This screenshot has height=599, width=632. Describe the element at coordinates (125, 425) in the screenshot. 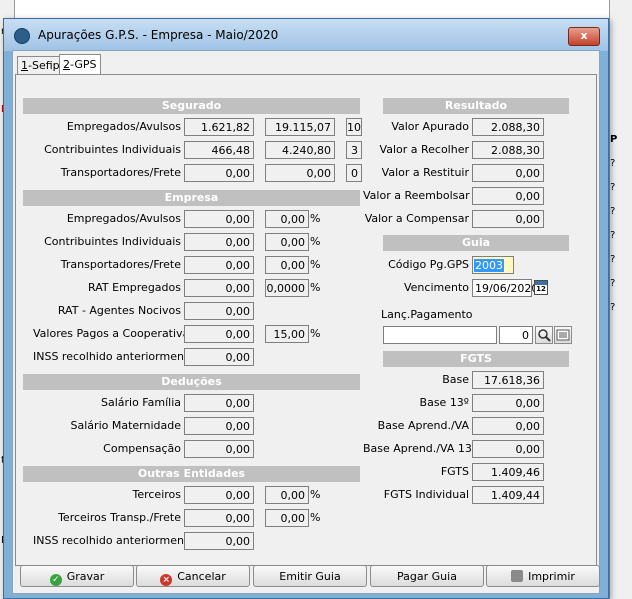

I see `label-salario-maternidade: Salário Maternidade` at that location.